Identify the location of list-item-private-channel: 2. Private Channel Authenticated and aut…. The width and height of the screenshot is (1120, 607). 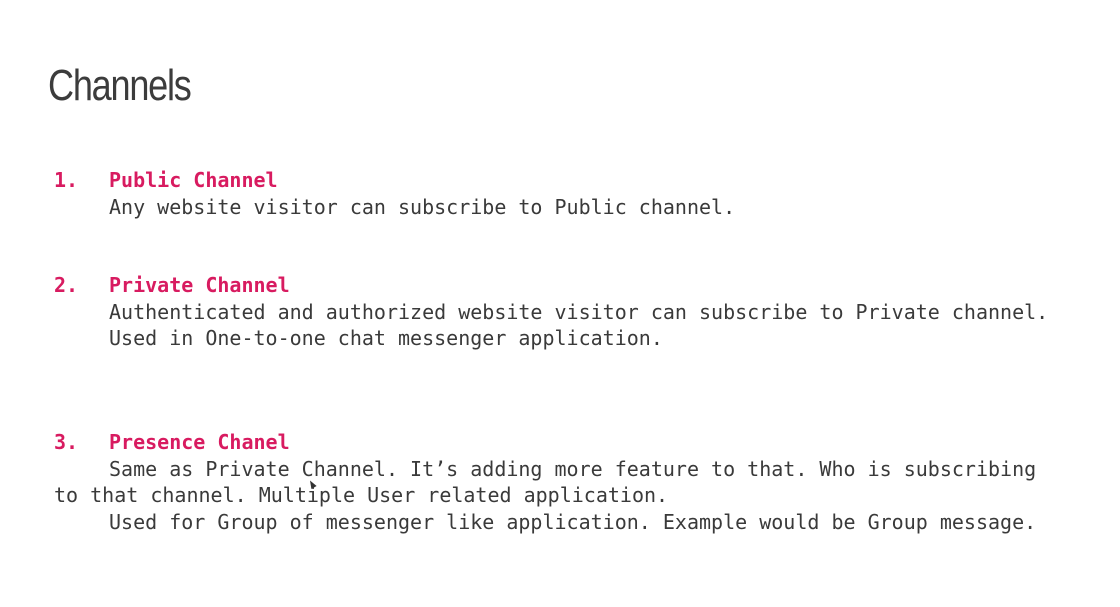
(559, 312).